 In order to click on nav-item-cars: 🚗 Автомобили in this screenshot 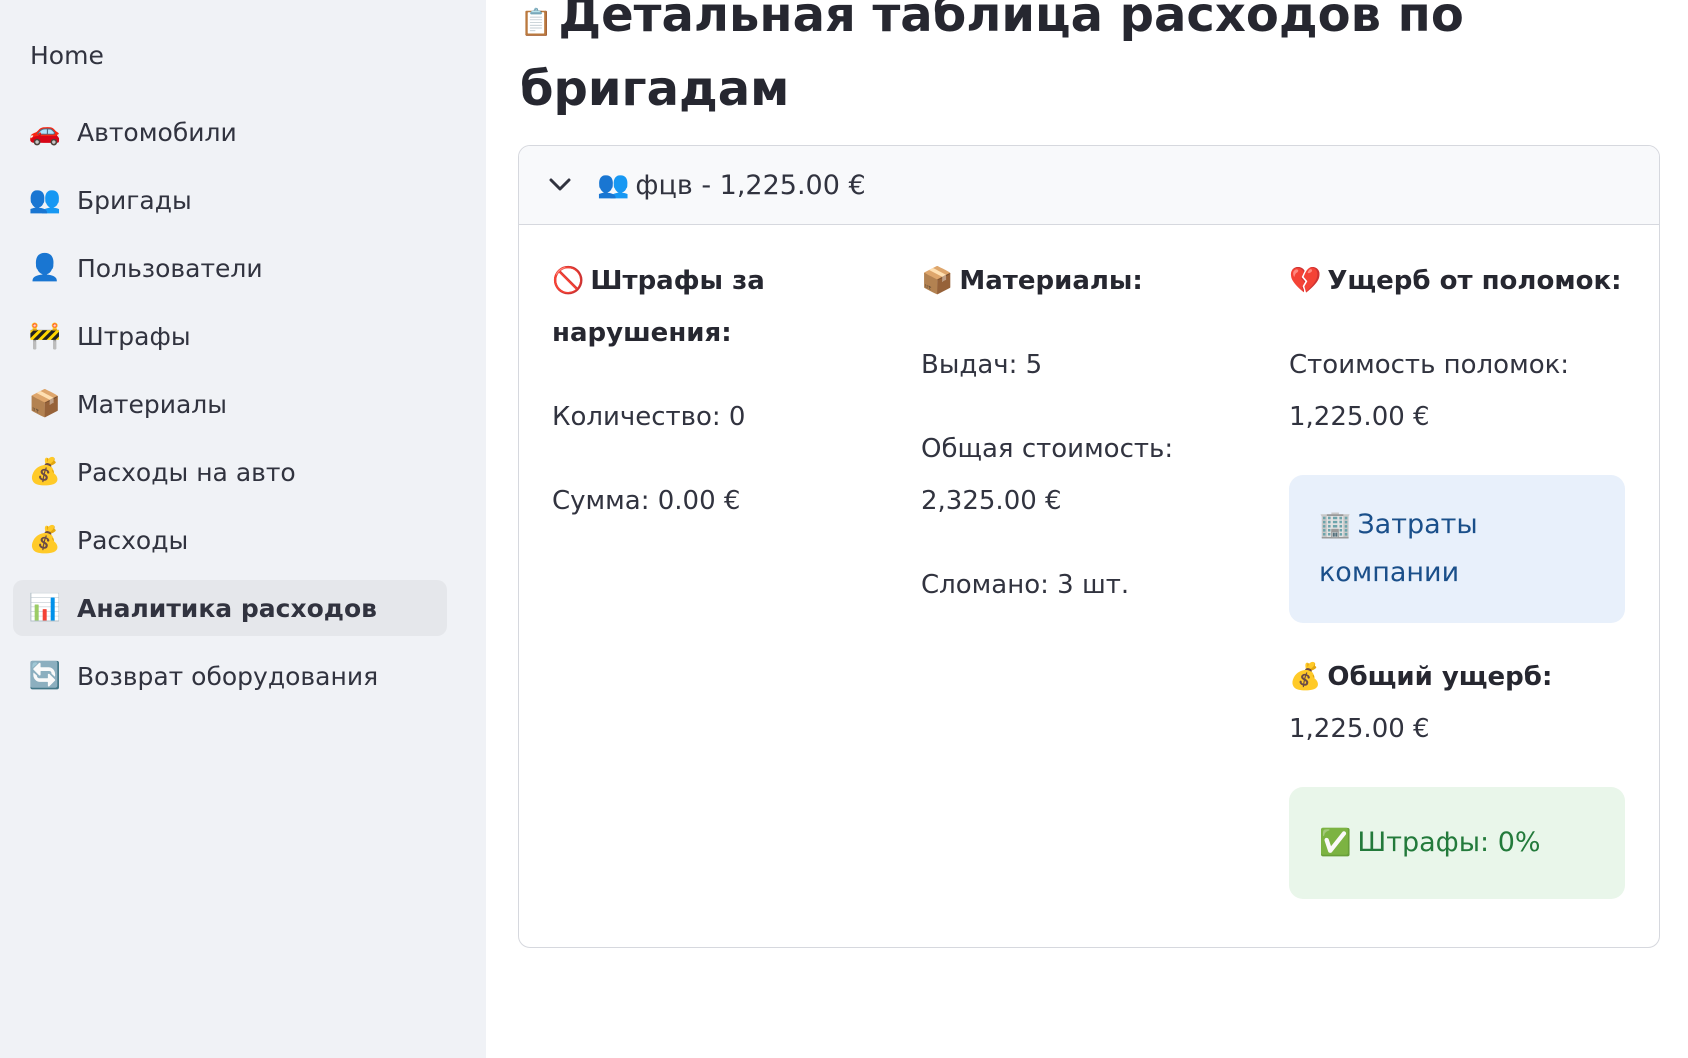, I will do `click(230, 132)`.